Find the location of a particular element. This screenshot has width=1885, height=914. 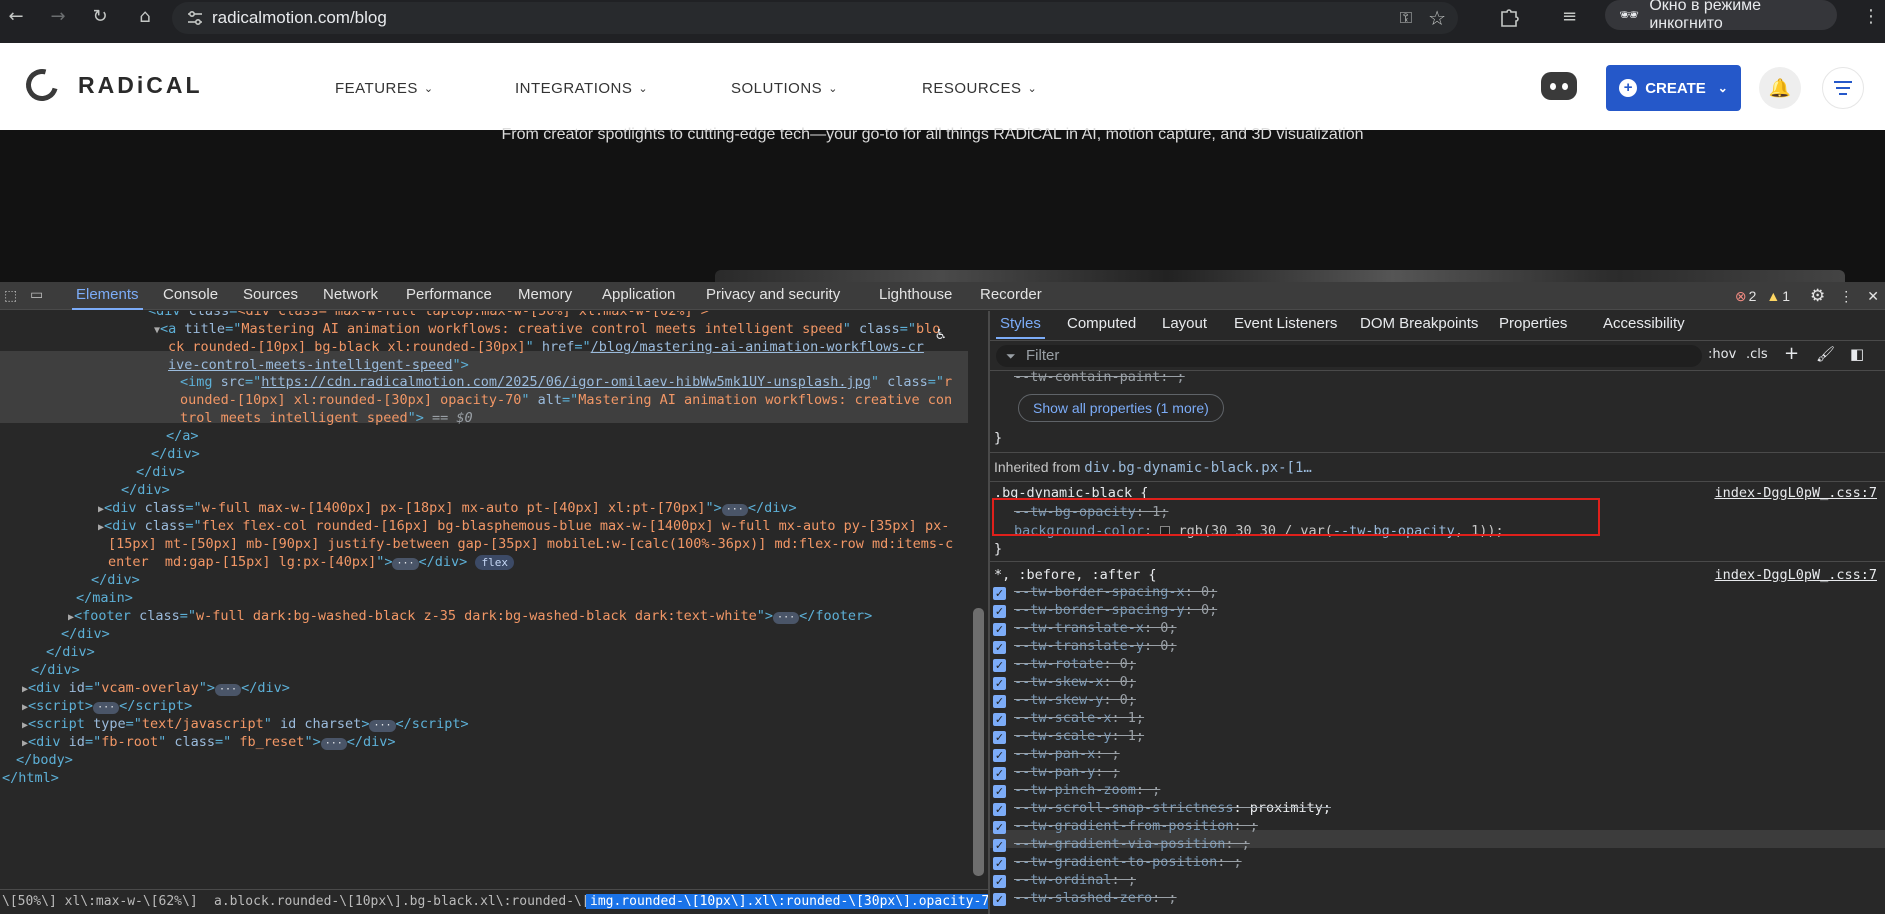

home-icon: ⌂ is located at coordinates (145, 16).